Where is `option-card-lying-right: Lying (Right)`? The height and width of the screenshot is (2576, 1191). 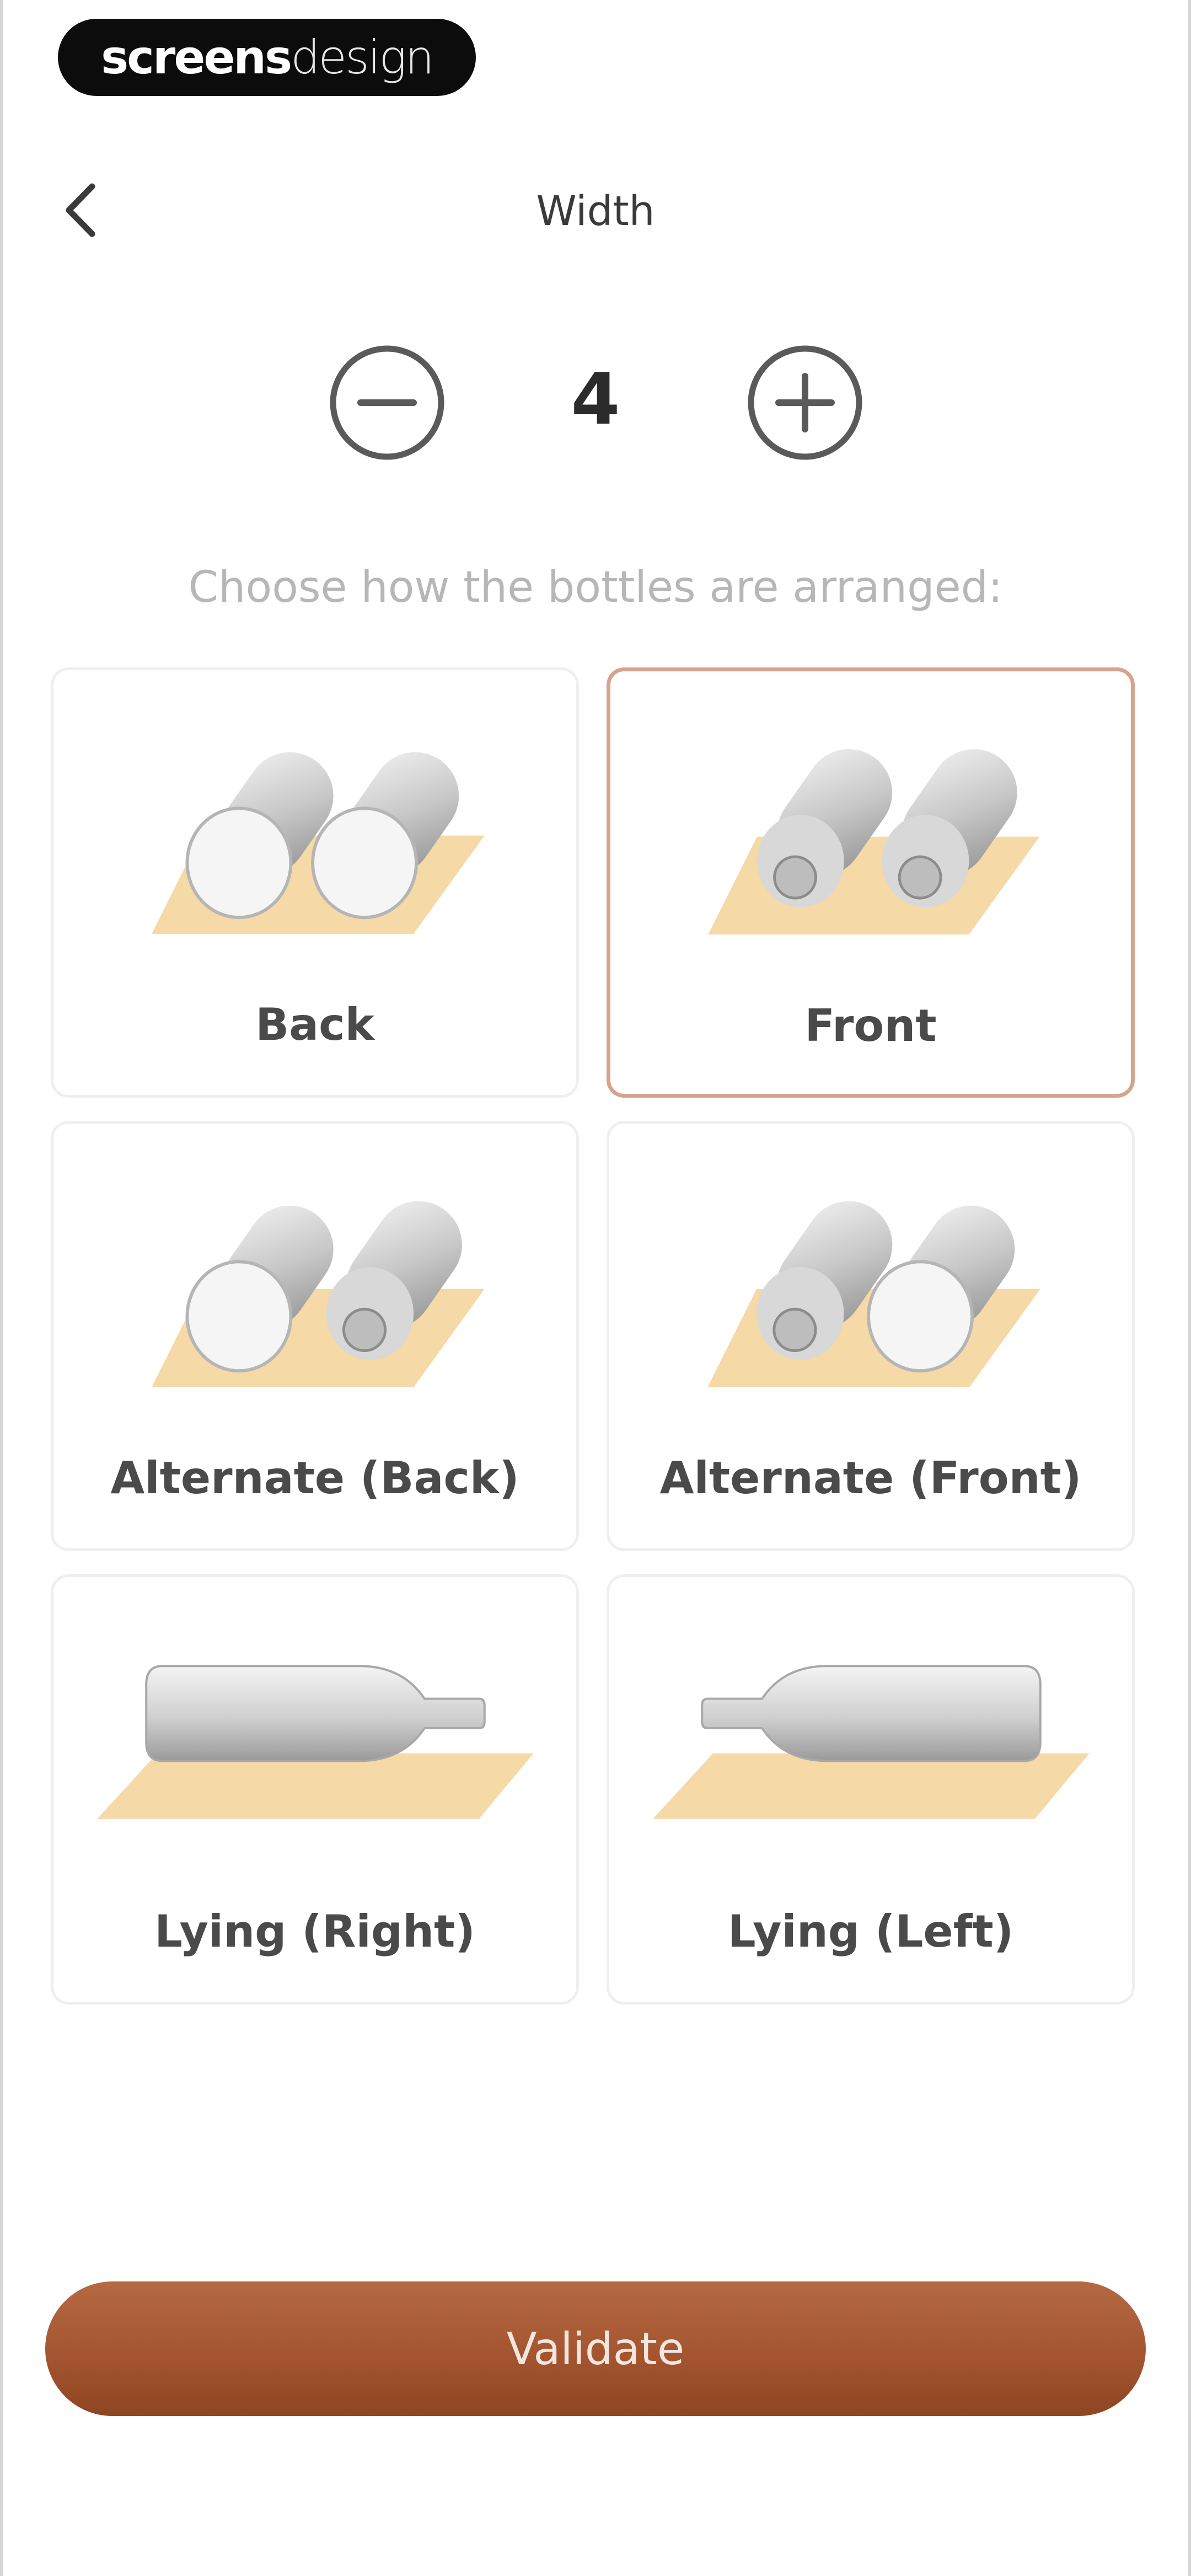
option-card-lying-right: Lying (Right) is located at coordinates (315, 1789).